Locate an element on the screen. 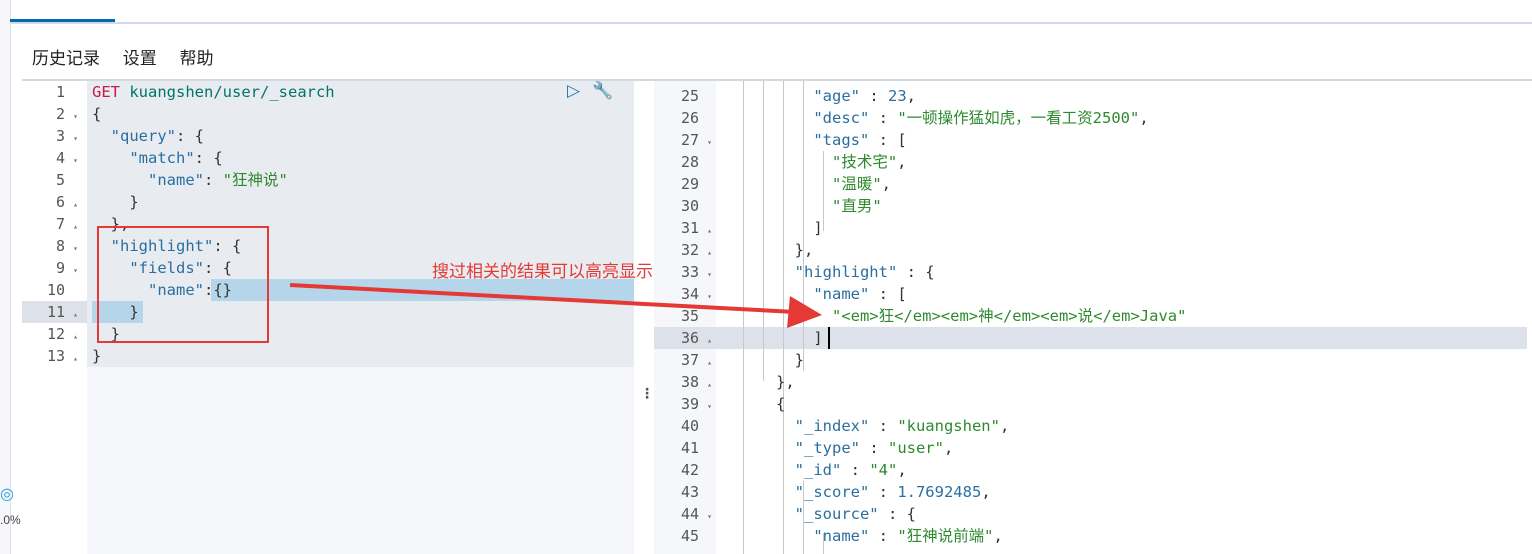 The height and width of the screenshot is (554, 1532). annotation-arrow is located at coordinates (555, 305).